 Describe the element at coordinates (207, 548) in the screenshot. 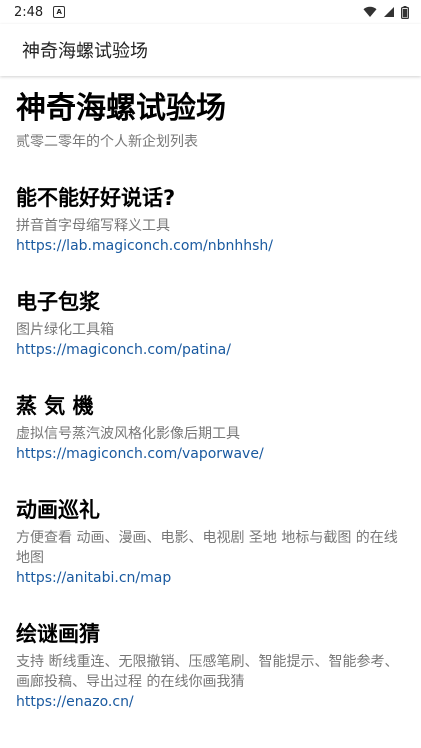

I see `project-description: 方便查看 动画、漫画、电影、电视剧 圣地 地标与截图 的在线地图` at that location.